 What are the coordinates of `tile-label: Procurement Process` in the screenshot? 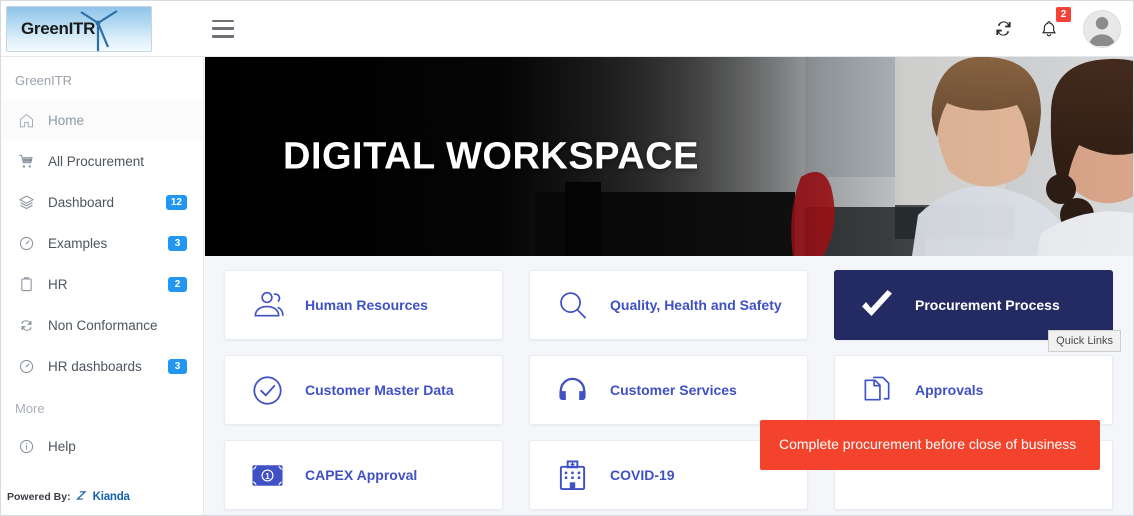 It's located at (987, 305).